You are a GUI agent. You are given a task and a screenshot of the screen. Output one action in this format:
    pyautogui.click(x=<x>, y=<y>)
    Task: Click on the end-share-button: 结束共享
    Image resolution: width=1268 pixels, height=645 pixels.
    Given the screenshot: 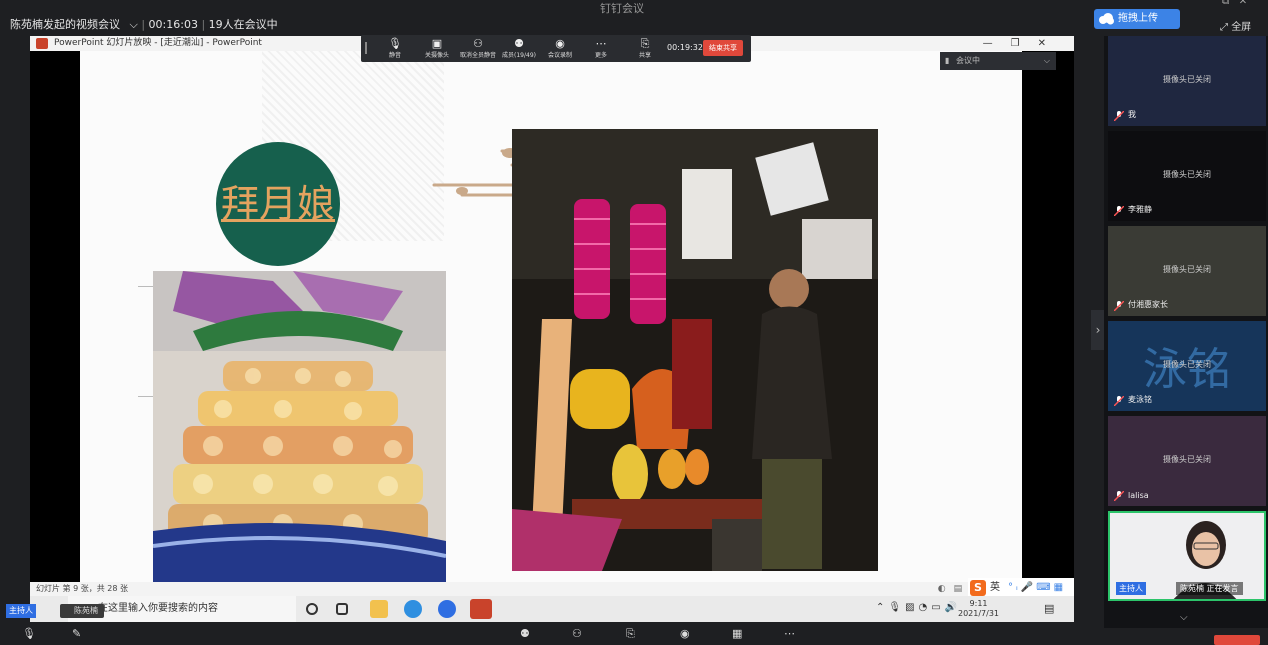 What is the action you would take?
    pyautogui.click(x=723, y=48)
    